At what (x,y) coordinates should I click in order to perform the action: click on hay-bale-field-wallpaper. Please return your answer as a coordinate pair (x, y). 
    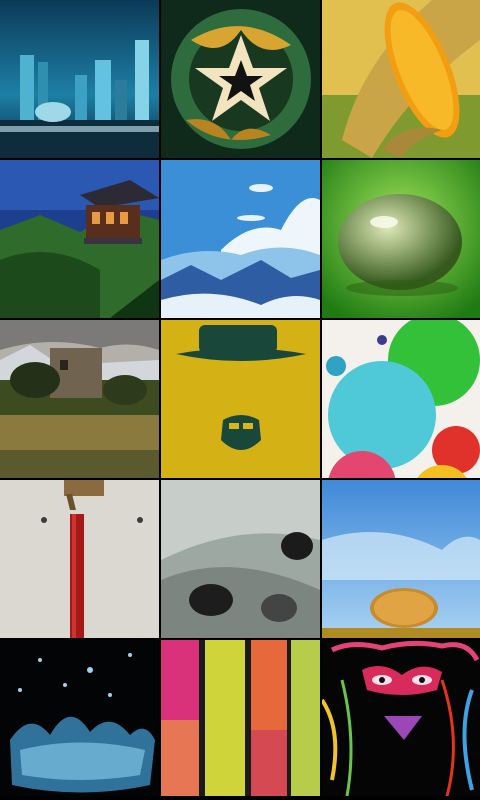
    Looking at the image, I should click on (401, 559).